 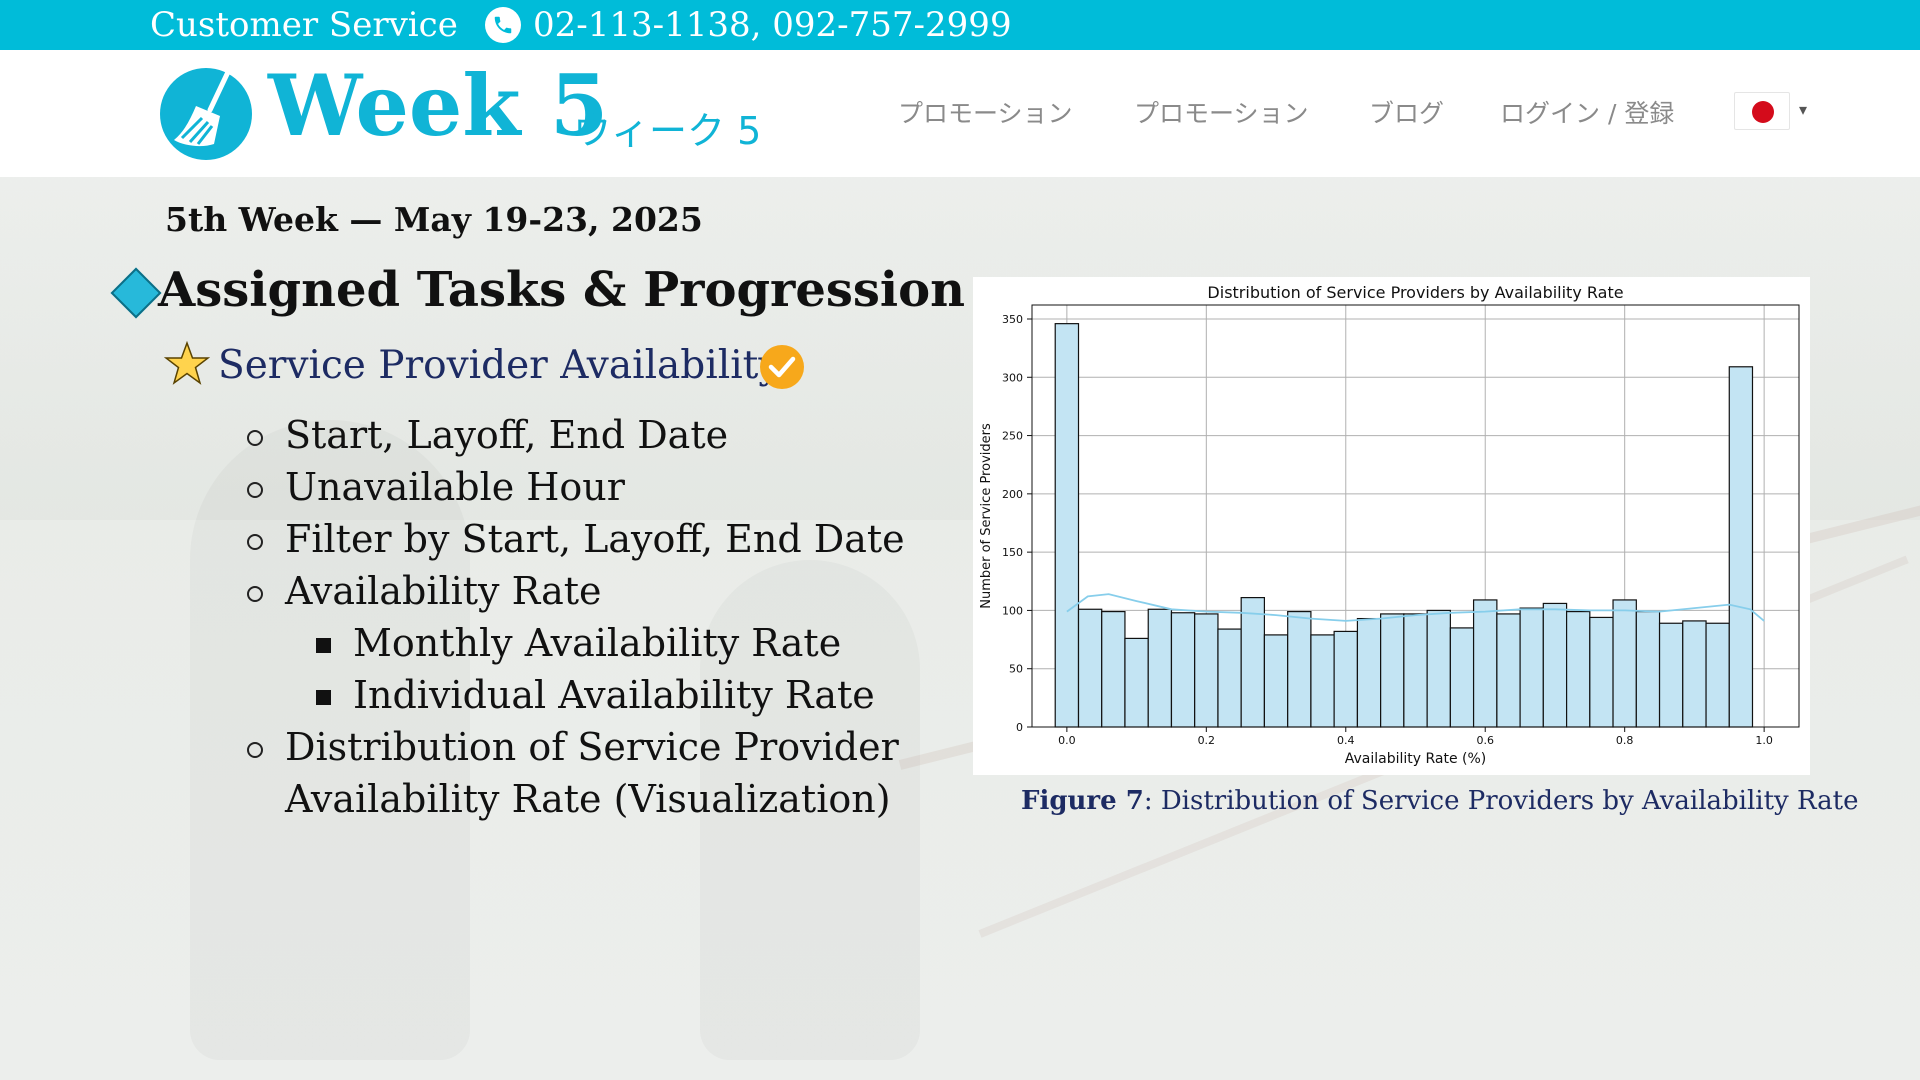 What do you see at coordinates (782, 367) in the screenshot?
I see `check-icon` at bounding box center [782, 367].